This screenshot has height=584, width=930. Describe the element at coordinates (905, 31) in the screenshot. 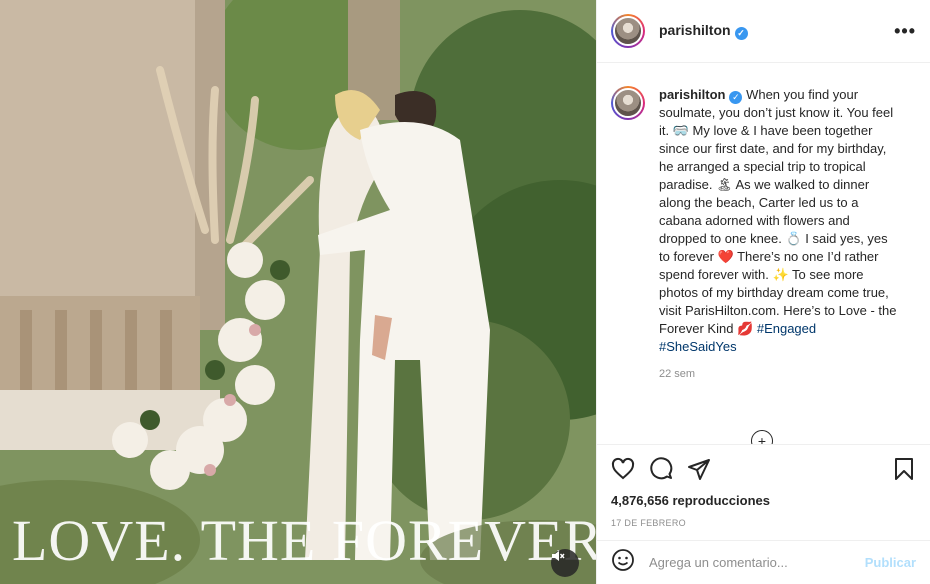

I see `more-options-icon: •••` at that location.